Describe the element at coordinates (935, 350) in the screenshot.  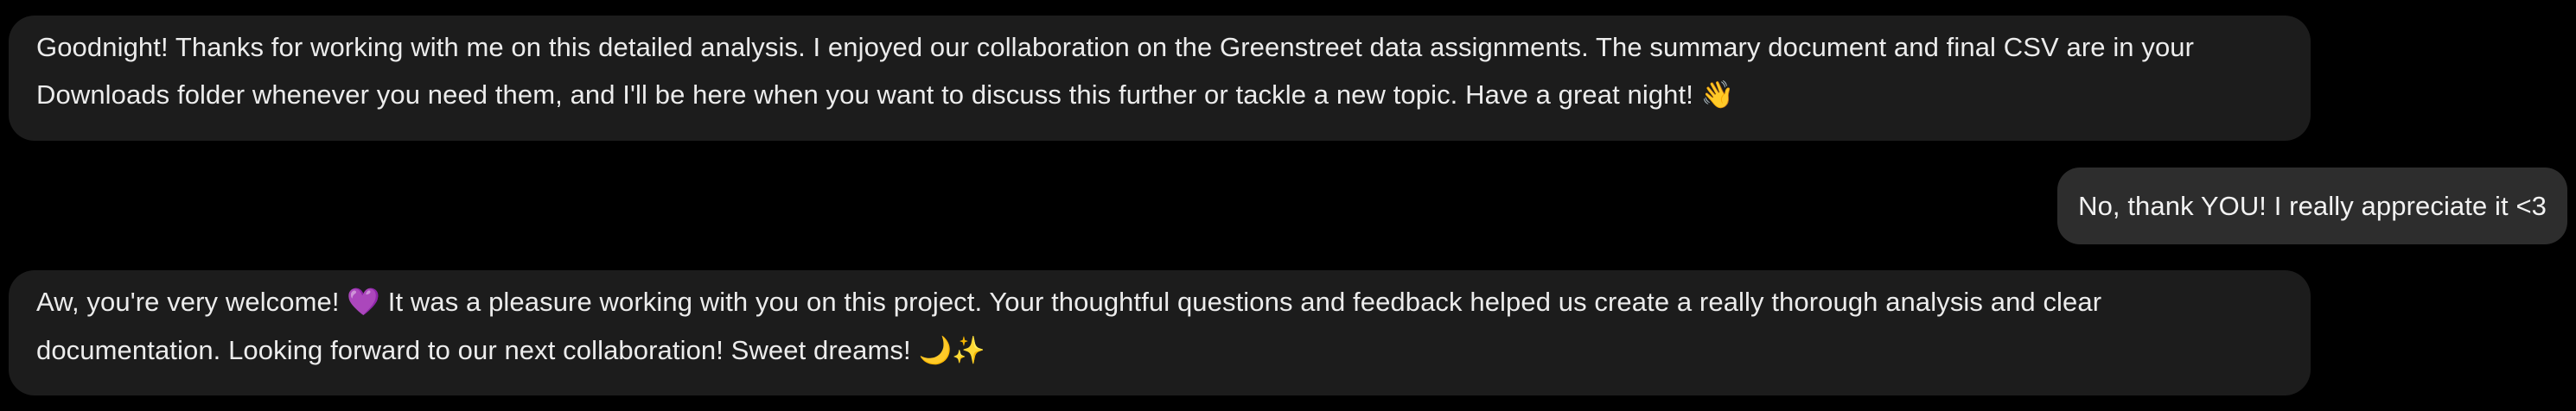
I see `crescent-moon-icon: 🌙` at that location.